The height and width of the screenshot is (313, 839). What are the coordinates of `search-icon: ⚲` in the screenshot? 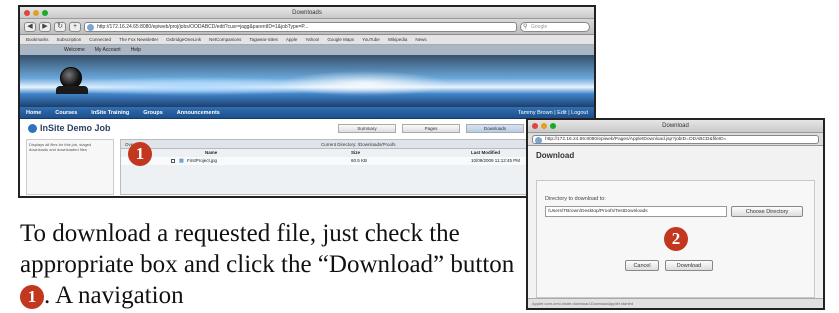 It's located at (525, 26).